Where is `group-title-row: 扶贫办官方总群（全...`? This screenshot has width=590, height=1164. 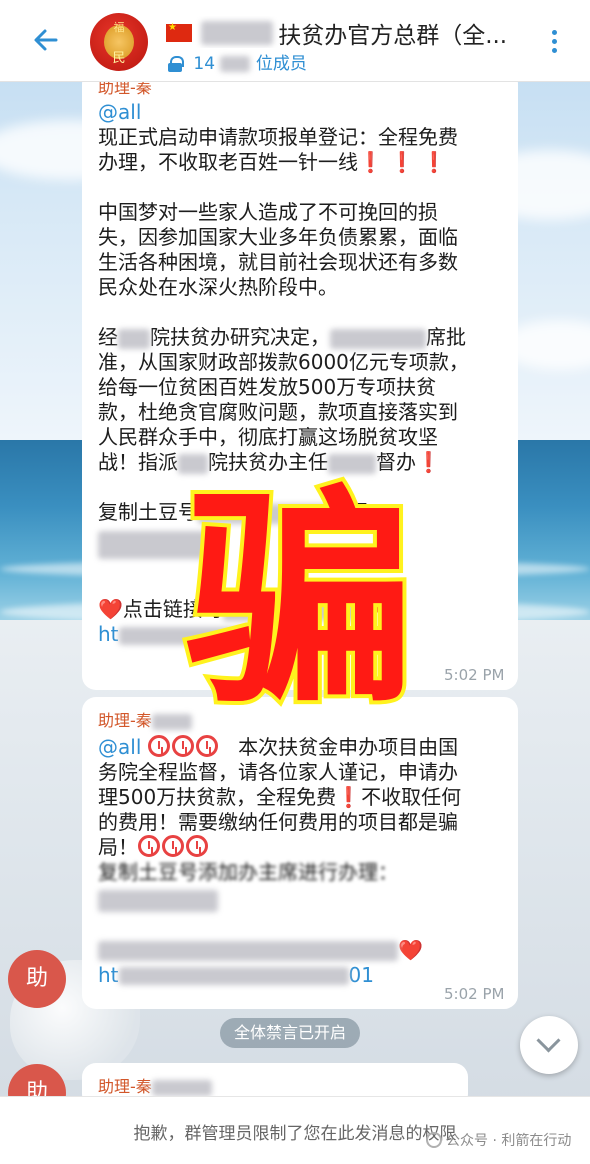 group-title-row: 扶贫办官方总群（全... is located at coordinates (351, 32).